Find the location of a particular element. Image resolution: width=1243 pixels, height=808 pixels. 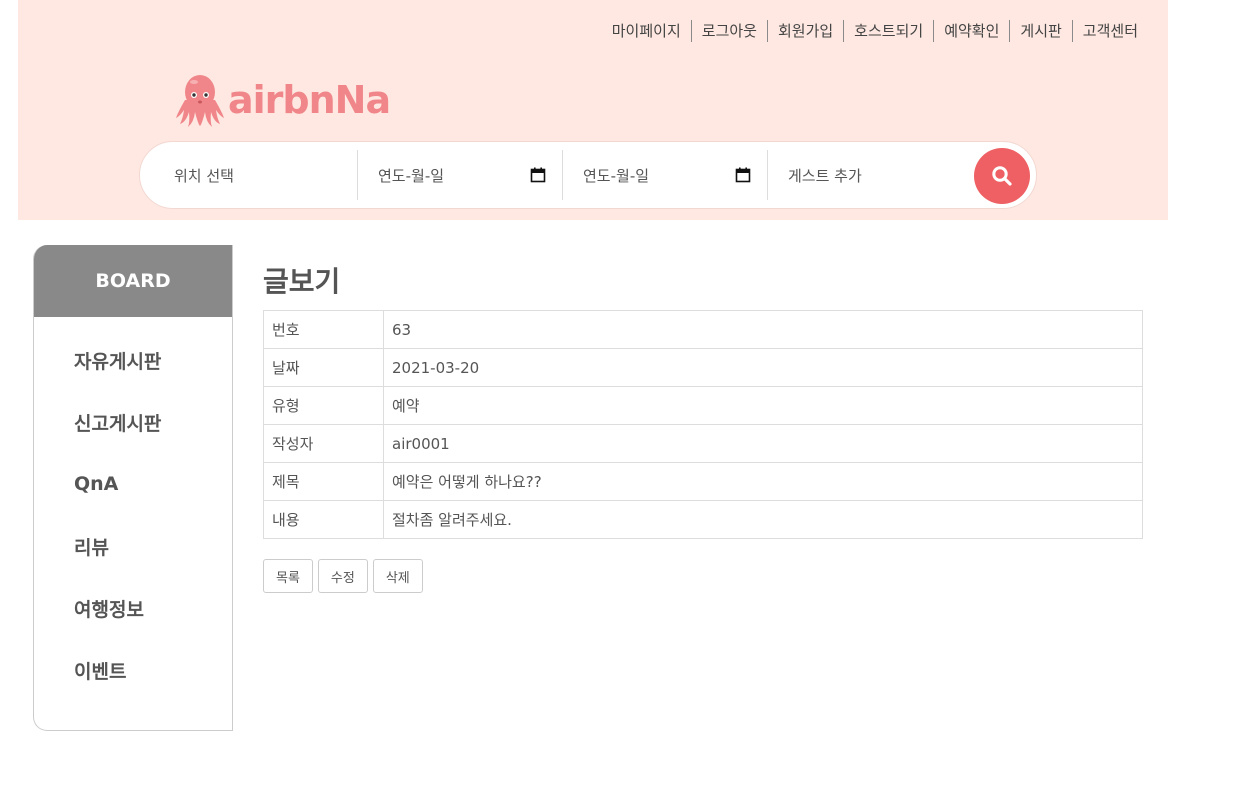

table-row: 내용 절차좀 알려주세요. is located at coordinates (703, 519).